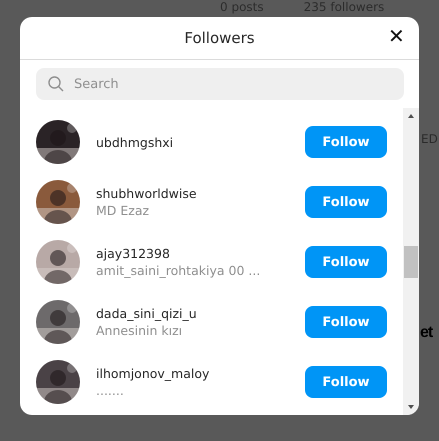 Image resolution: width=439 pixels, height=441 pixels. What do you see at coordinates (200, 313) in the screenshot?
I see `username: dada_sini_qizi_u` at bounding box center [200, 313].